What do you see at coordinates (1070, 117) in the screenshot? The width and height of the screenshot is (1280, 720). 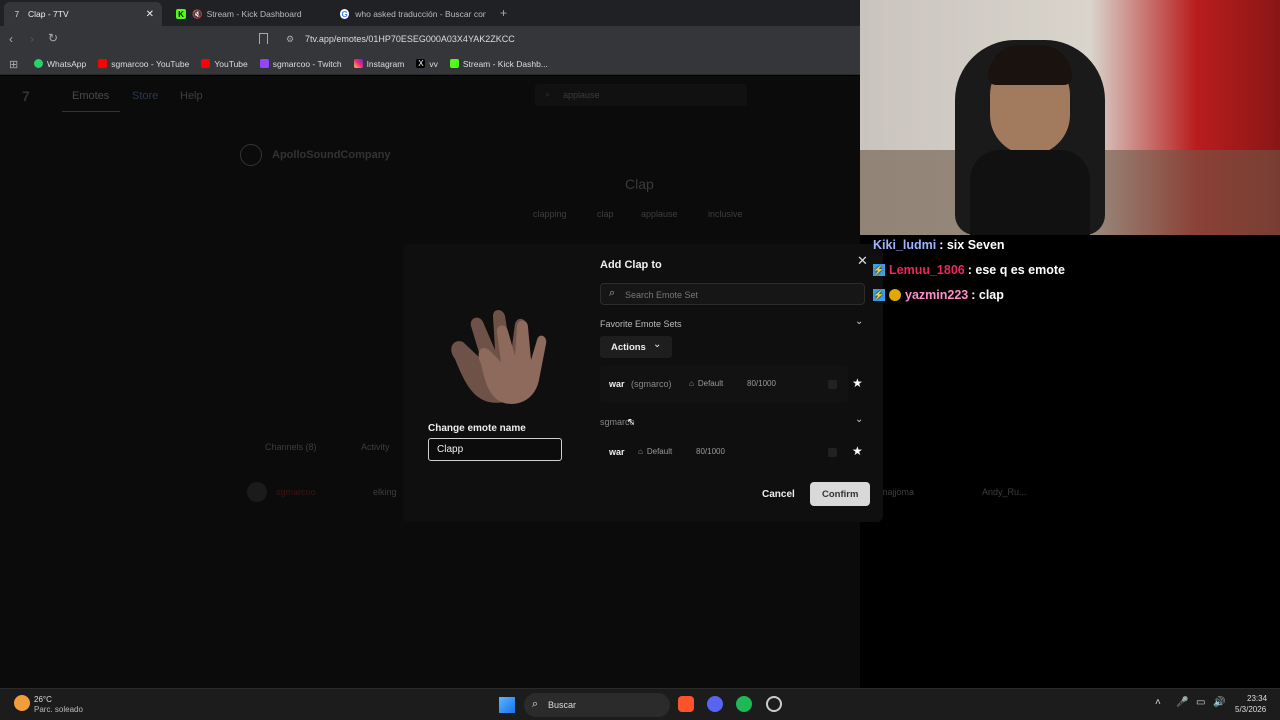 I see `webcam-overlay` at bounding box center [1070, 117].